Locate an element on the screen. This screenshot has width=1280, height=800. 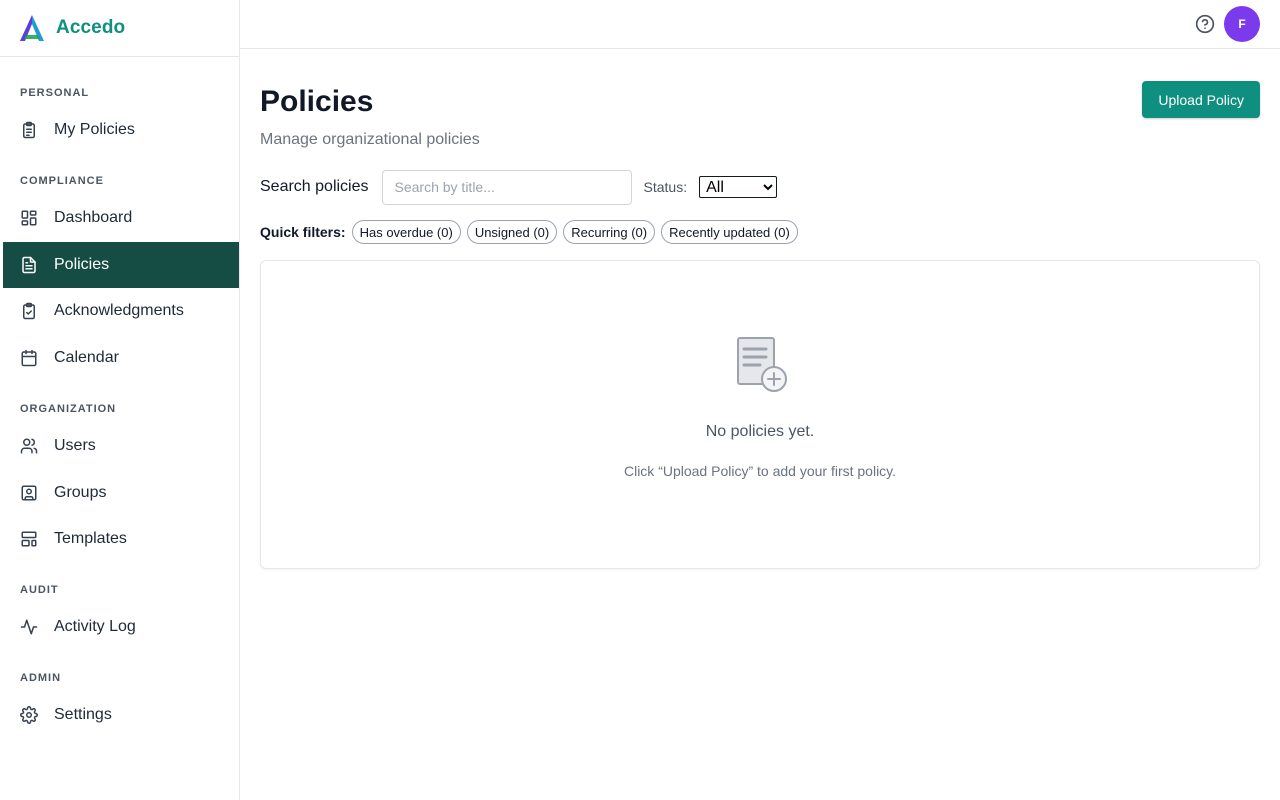
sidebar-item-label: My Policies is located at coordinates (94, 129).